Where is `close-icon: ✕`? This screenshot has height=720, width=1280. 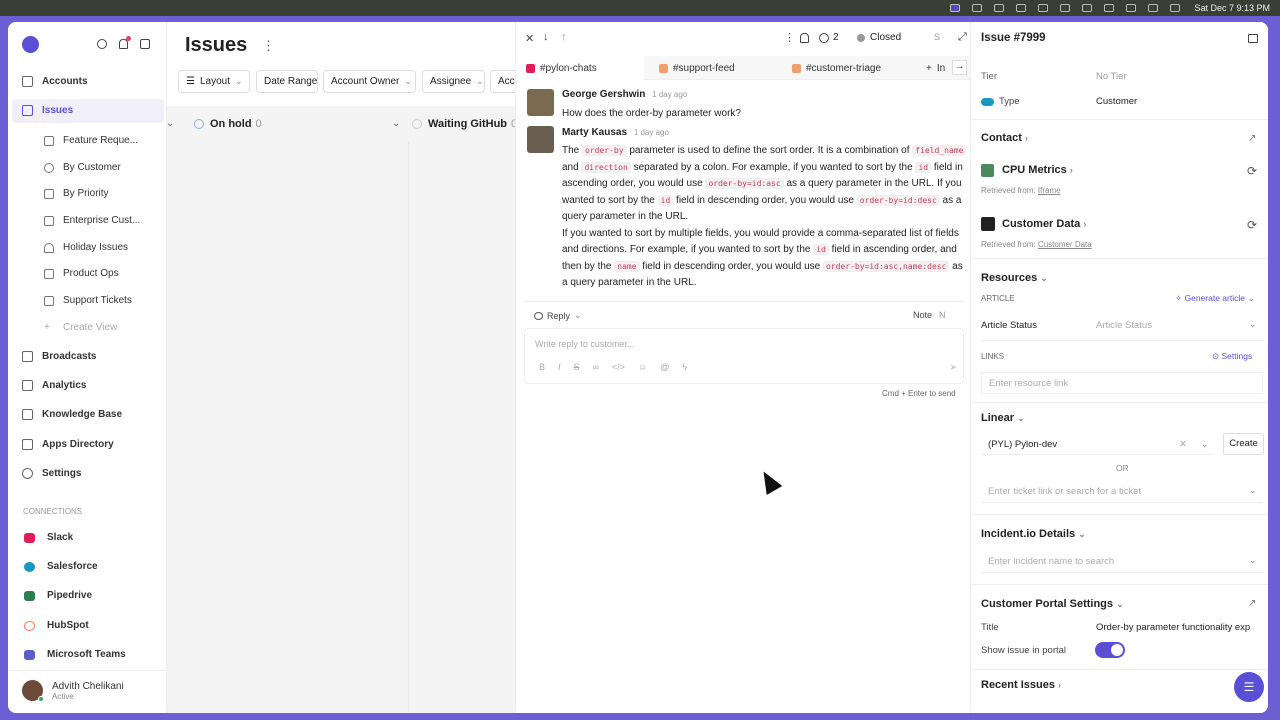 close-icon: ✕ is located at coordinates (529, 38).